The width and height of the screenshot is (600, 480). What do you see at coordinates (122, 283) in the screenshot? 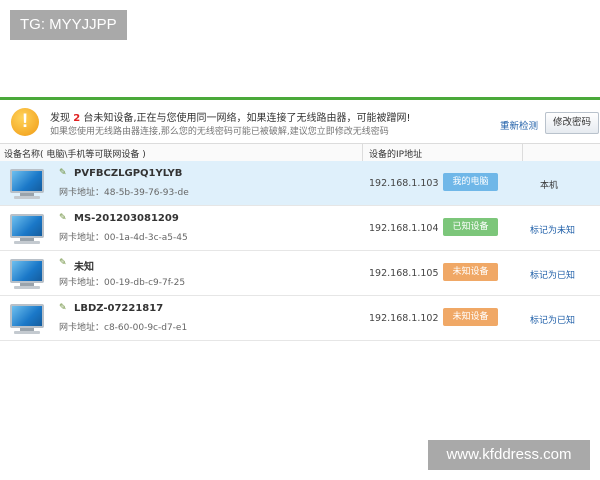
I see `mac-address: 网卡地址：00-19-db-c9-7f-25` at bounding box center [122, 283].